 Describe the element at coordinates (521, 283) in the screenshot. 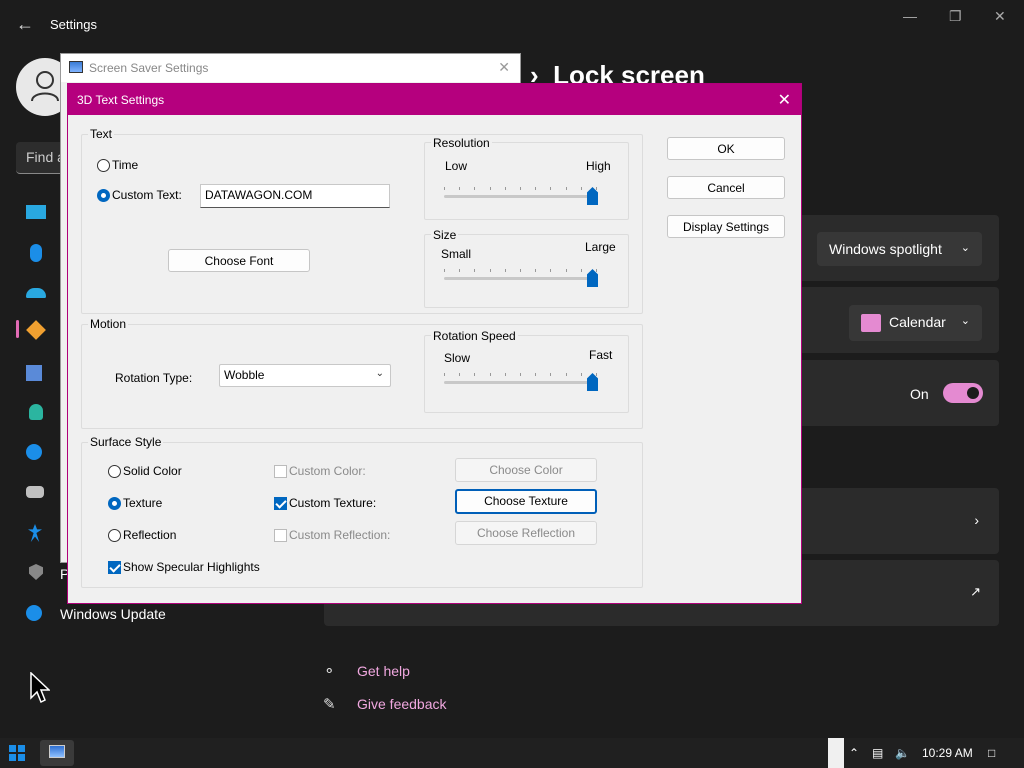

I see `size-slider` at that location.